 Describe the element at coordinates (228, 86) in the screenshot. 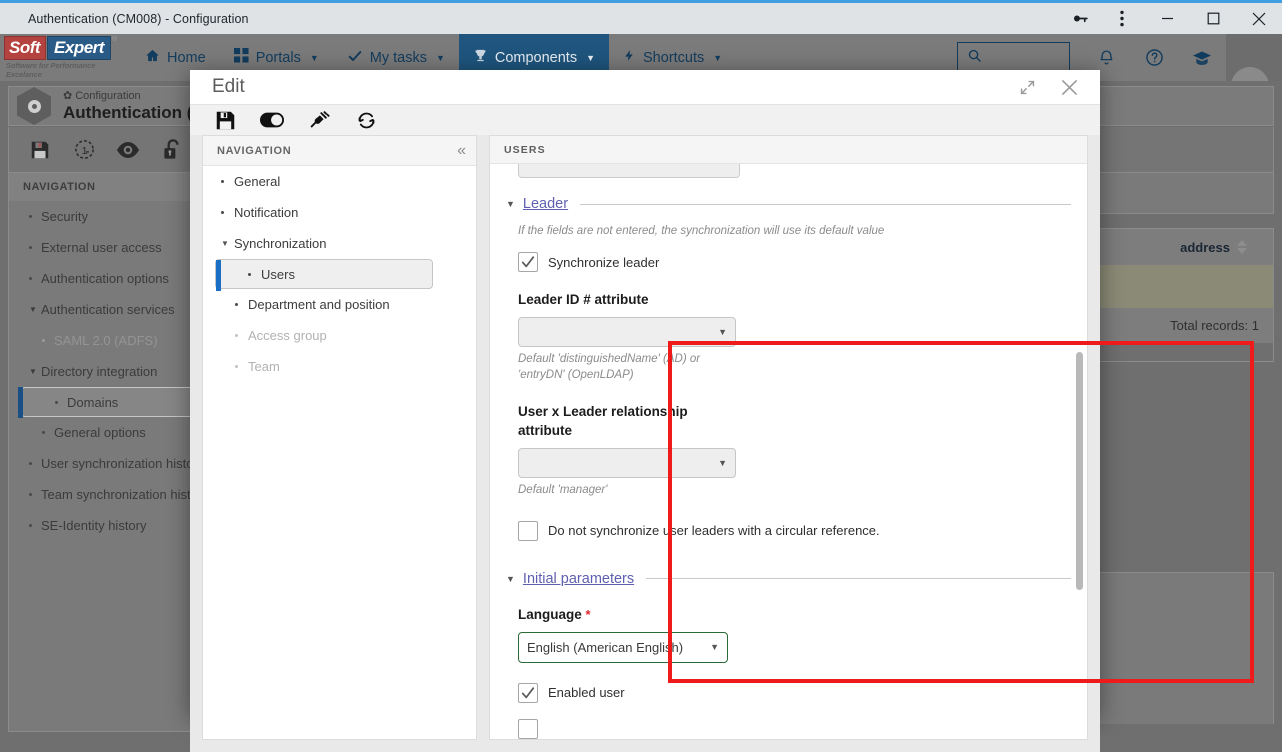

I see `dialog-title: Edit` at that location.